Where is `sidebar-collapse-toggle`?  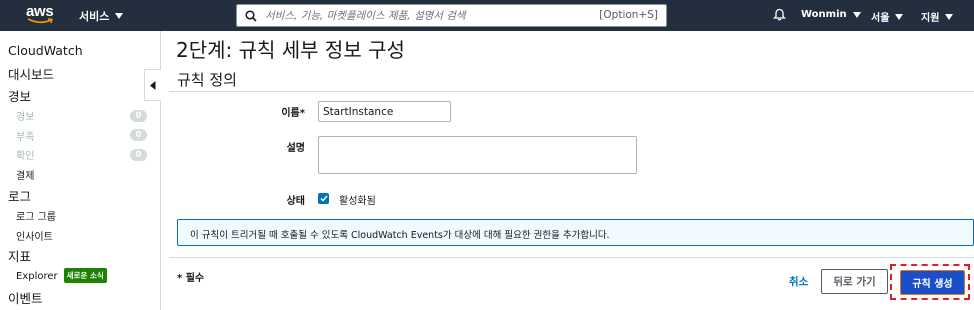
sidebar-collapse-toggle is located at coordinates (152, 85).